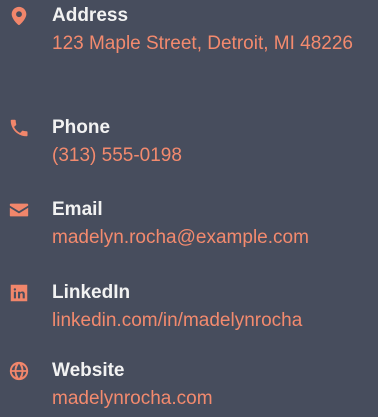 The width and height of the screenshot is (378, 417). Describe the element at coordinates (180, 237) in the screenshot. I see `email-link: madelyn.rocha@example.com` at that location.